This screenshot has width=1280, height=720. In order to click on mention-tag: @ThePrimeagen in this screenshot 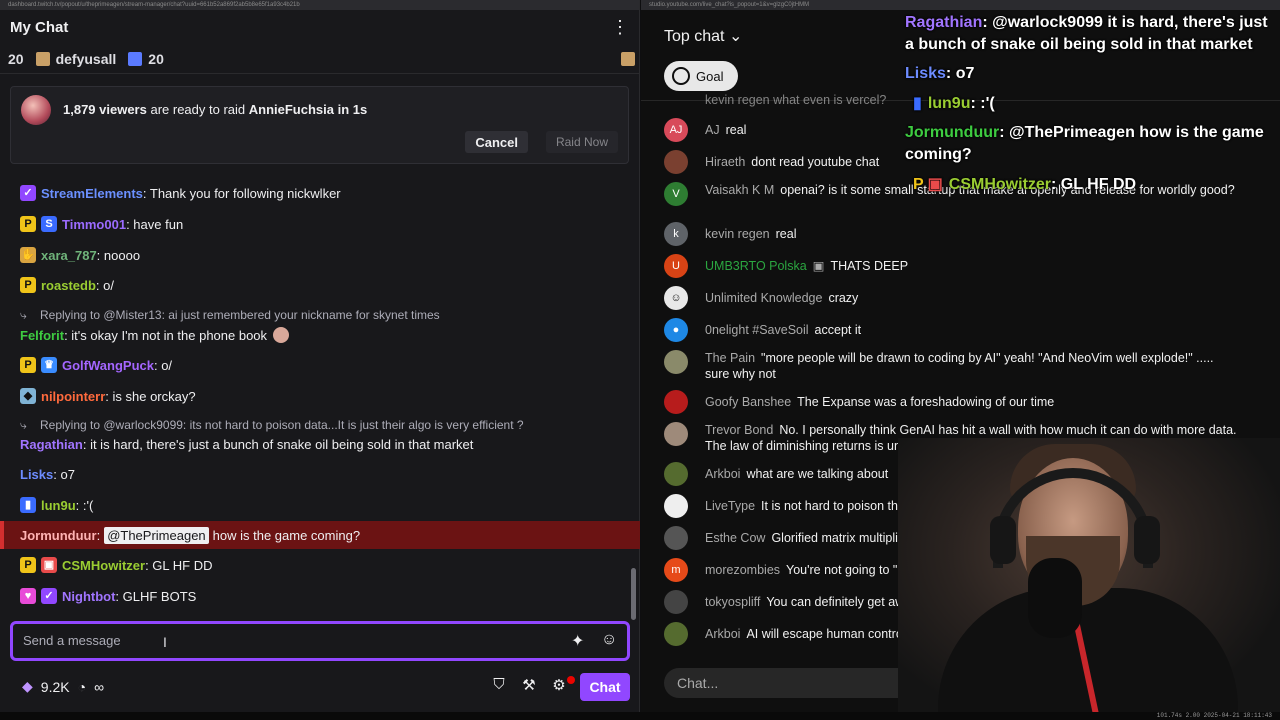, I will do `click(156, 535)`.